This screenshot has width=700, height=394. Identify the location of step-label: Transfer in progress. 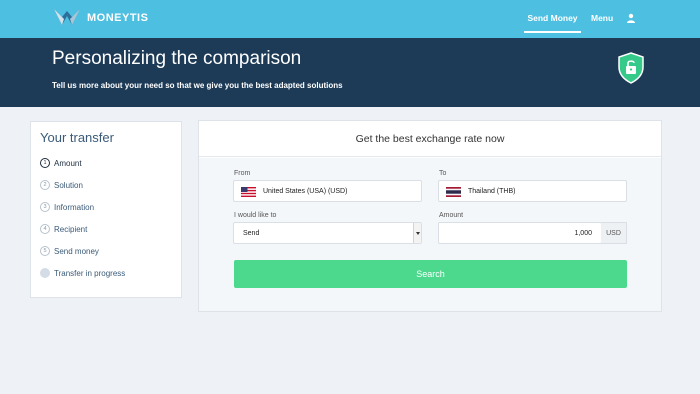
(90, 273).